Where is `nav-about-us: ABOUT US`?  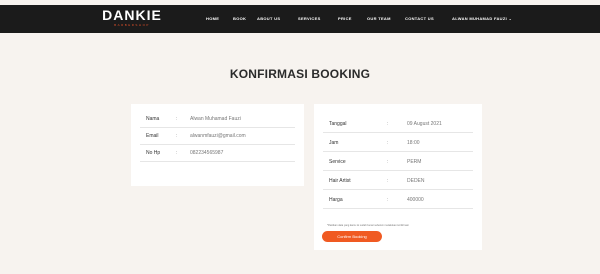
nav-about-us: ABOUT US is located at coordinates (268, 19).